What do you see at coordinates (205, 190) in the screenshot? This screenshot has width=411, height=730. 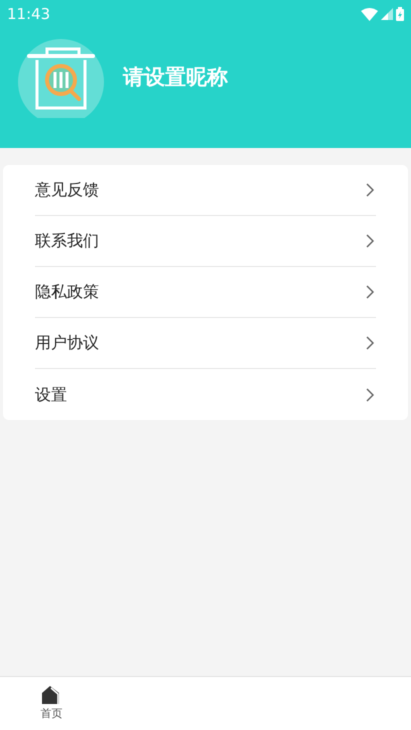 I see `menu-item: 意见反馈` at bounding box center [205, 190].